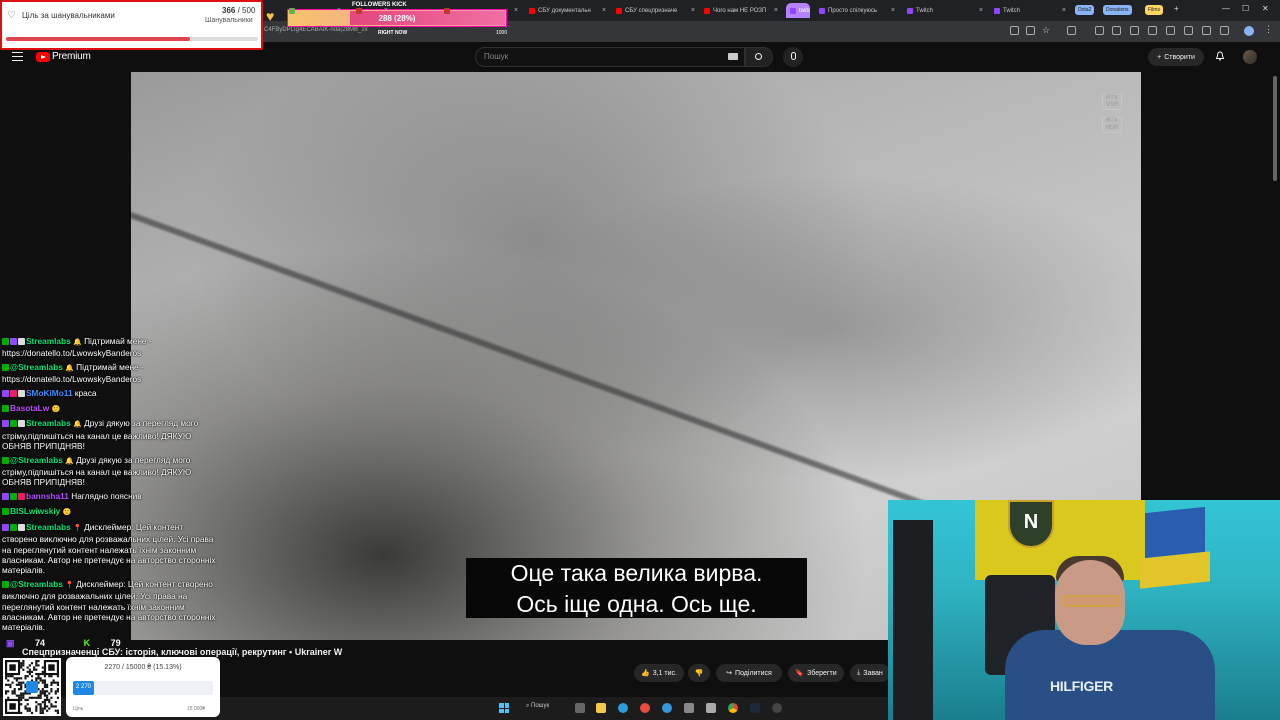 The image size is (1280, 720). Describe the element at coordinates (316, 30) in the screenshot. I see `url-text: C4FByDPLIg4ECABAIK-nda(28MB_2x` at that location.